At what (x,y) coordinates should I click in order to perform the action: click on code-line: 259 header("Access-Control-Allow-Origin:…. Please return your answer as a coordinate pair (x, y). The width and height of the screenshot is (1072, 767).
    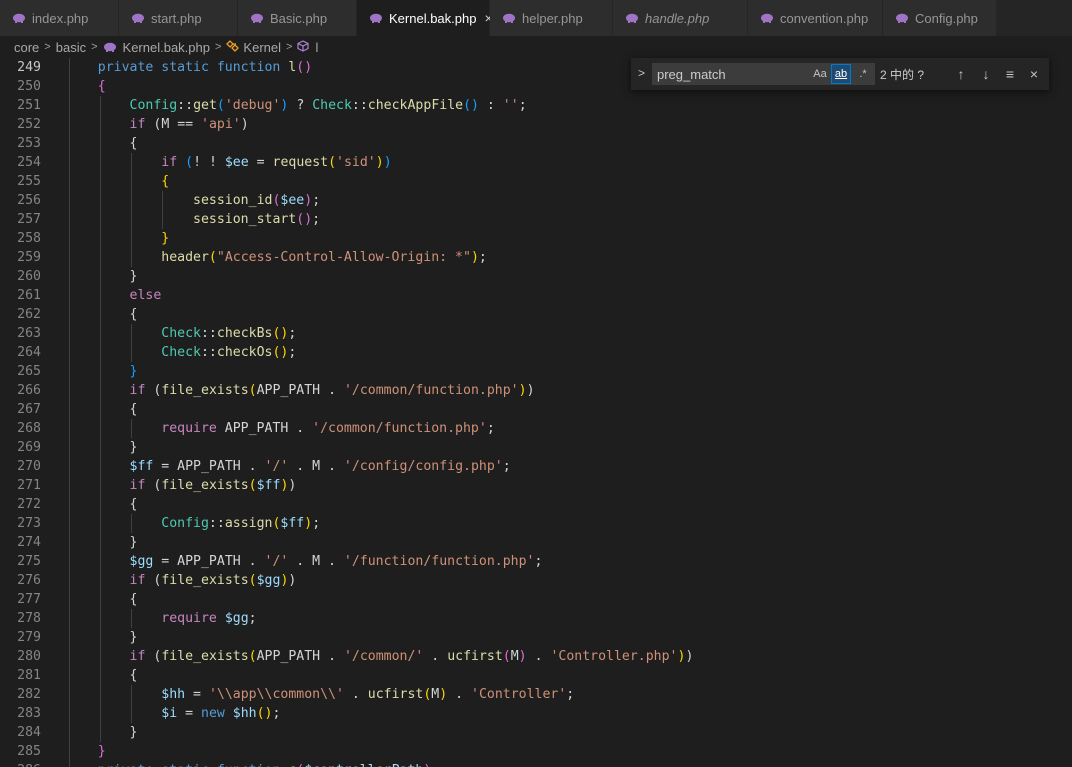
    Looking at the image, I should click on (536, 257).